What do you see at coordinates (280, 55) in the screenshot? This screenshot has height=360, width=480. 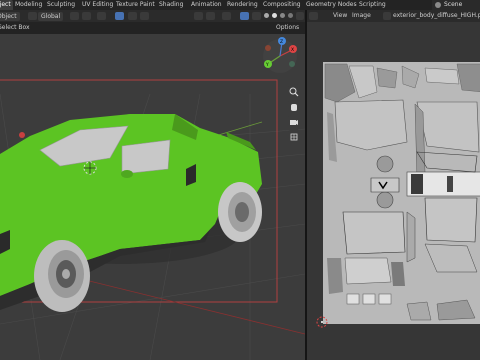 I see `navigation-gizmo: X Y Z` at bounding box center [280, 55].